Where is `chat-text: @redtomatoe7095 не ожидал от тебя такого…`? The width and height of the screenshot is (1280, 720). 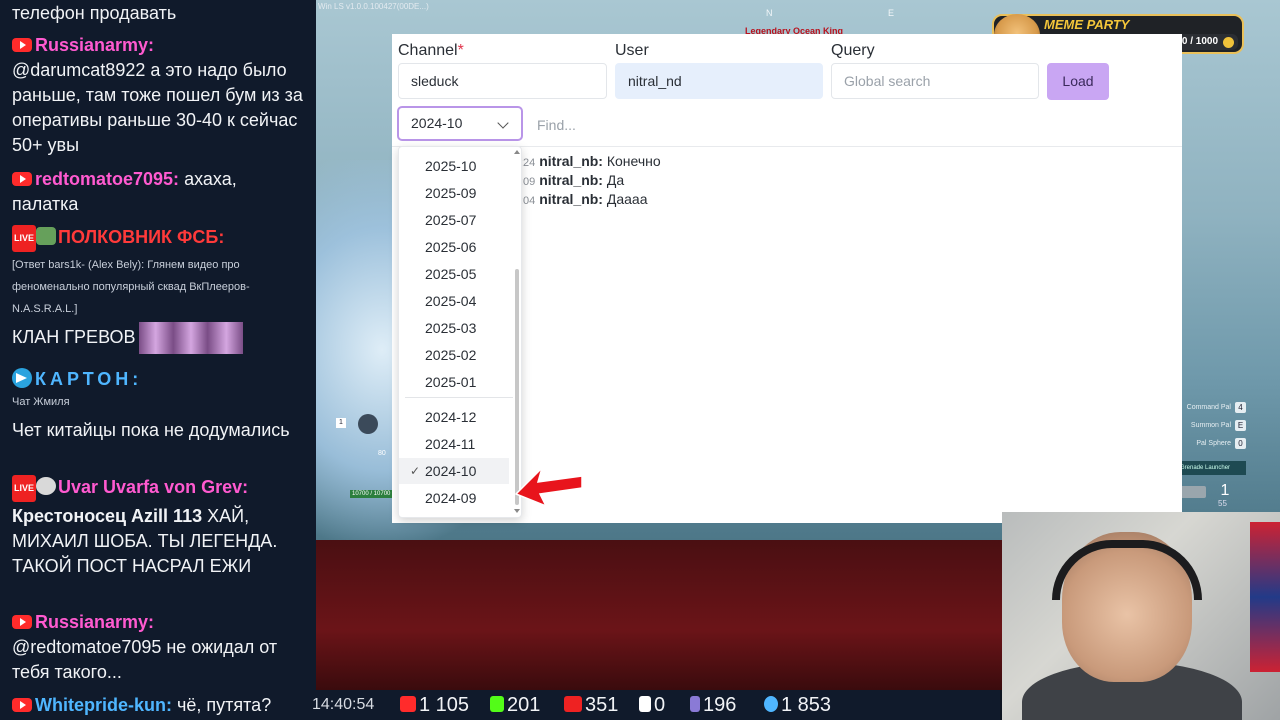
chat-text: @redtomatoe7095 не ожидал от тебя такого… is located at coordinates (145, 659).